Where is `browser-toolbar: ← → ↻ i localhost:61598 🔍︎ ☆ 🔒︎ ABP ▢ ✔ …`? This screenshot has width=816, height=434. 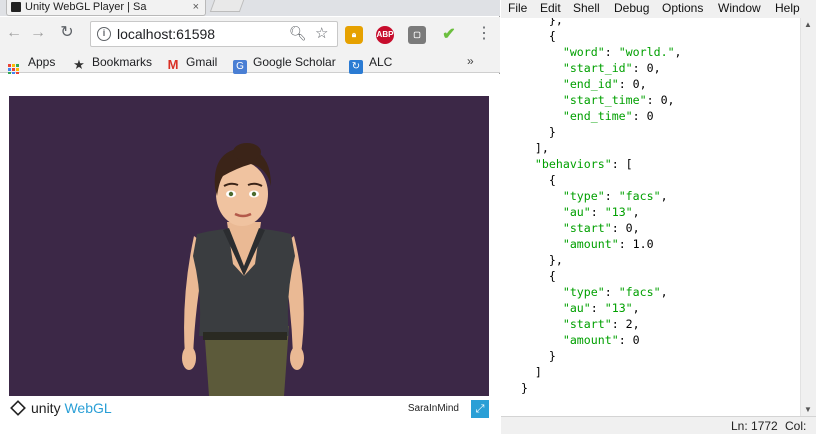 browser-toolbar: ← → ↻ i localhost:61598 🔍︎ ☆ 🔒︎ ABP ▢ ✔ … is located at coordinates (250, 34).